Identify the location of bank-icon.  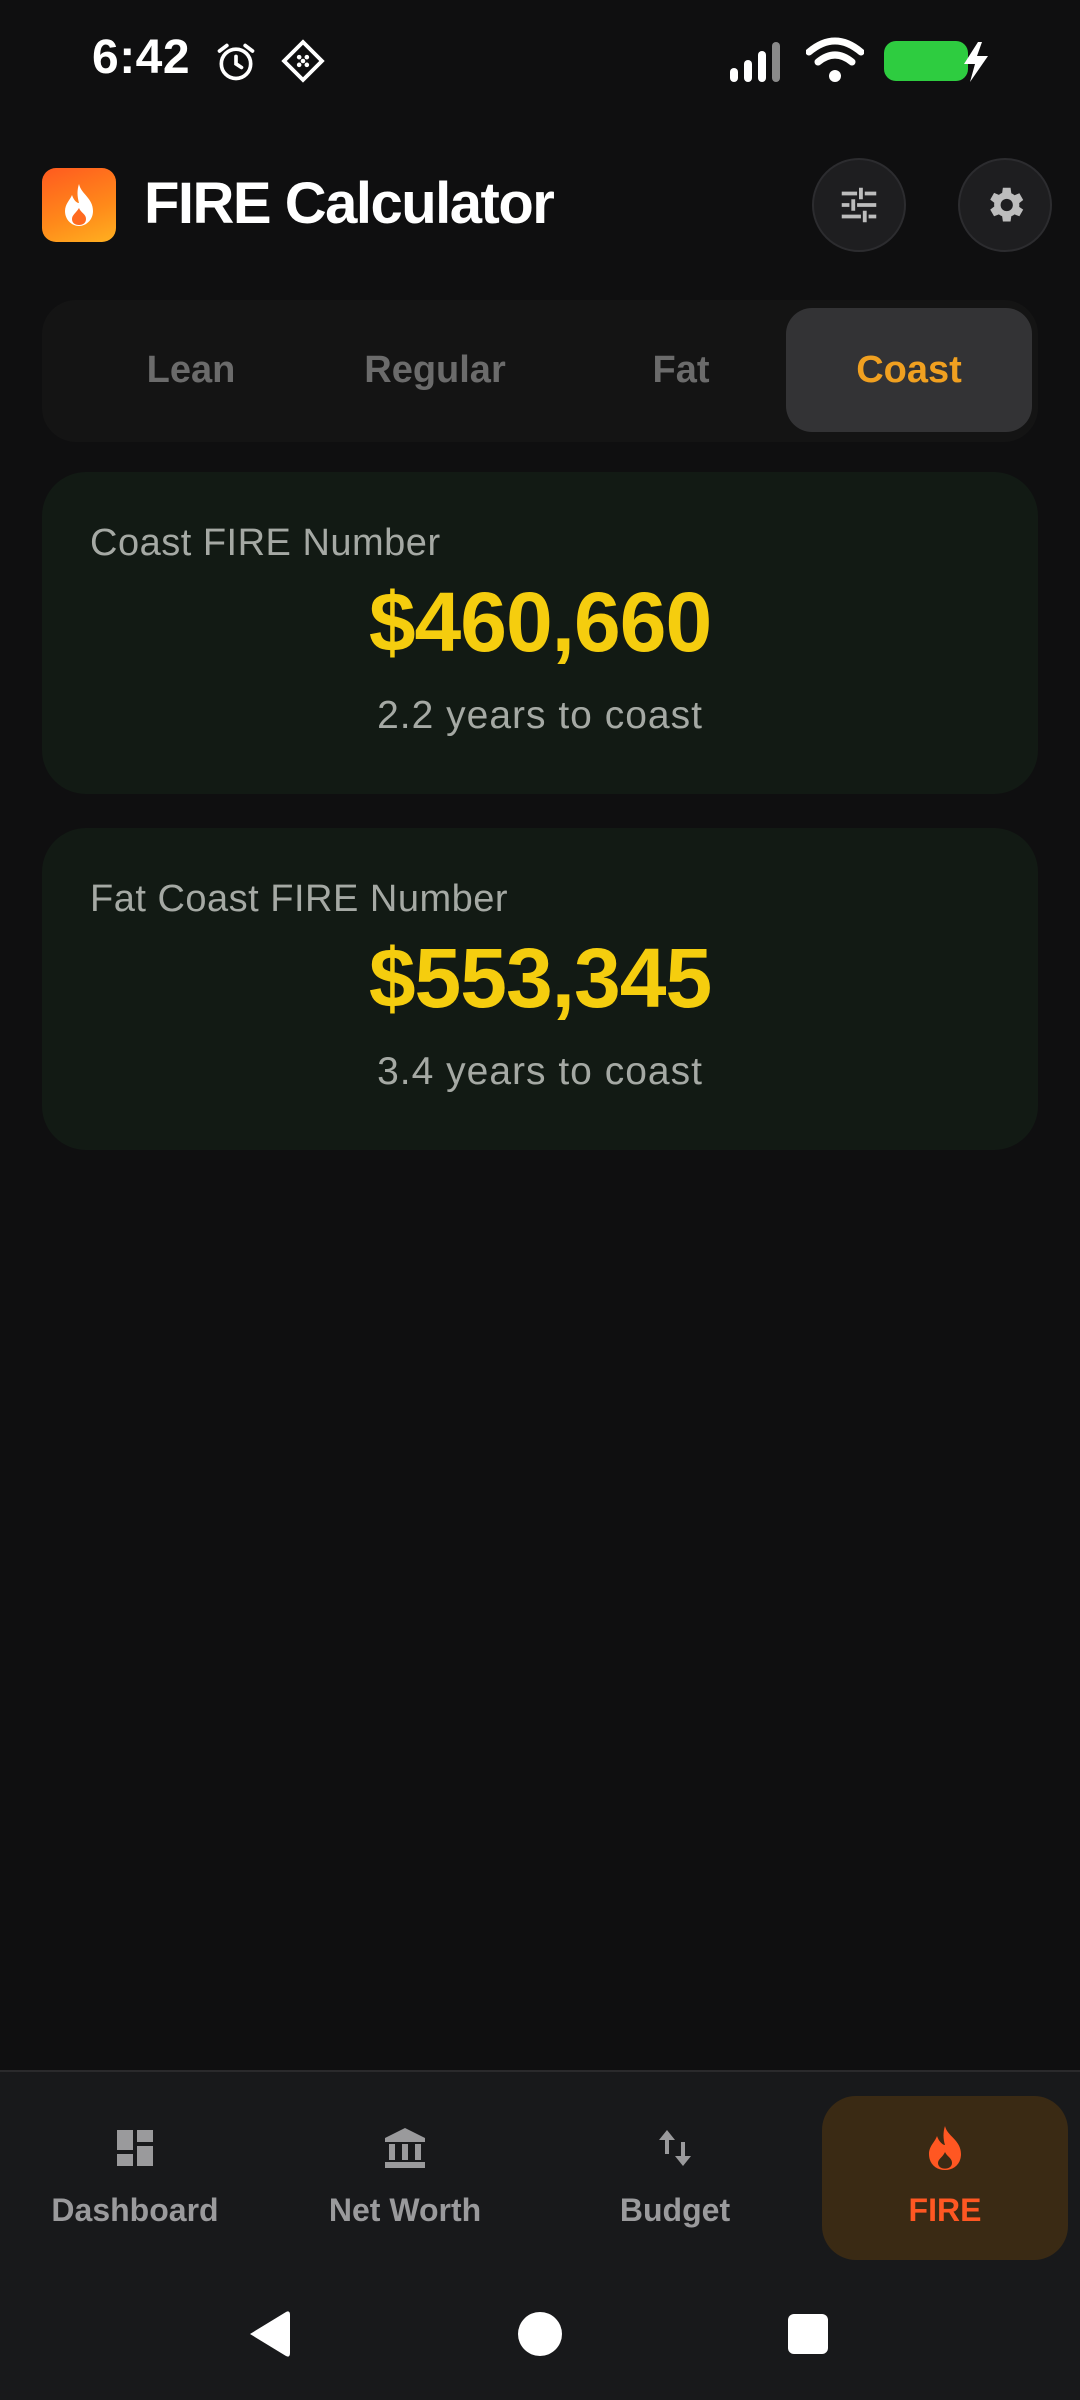
(405, 2148).